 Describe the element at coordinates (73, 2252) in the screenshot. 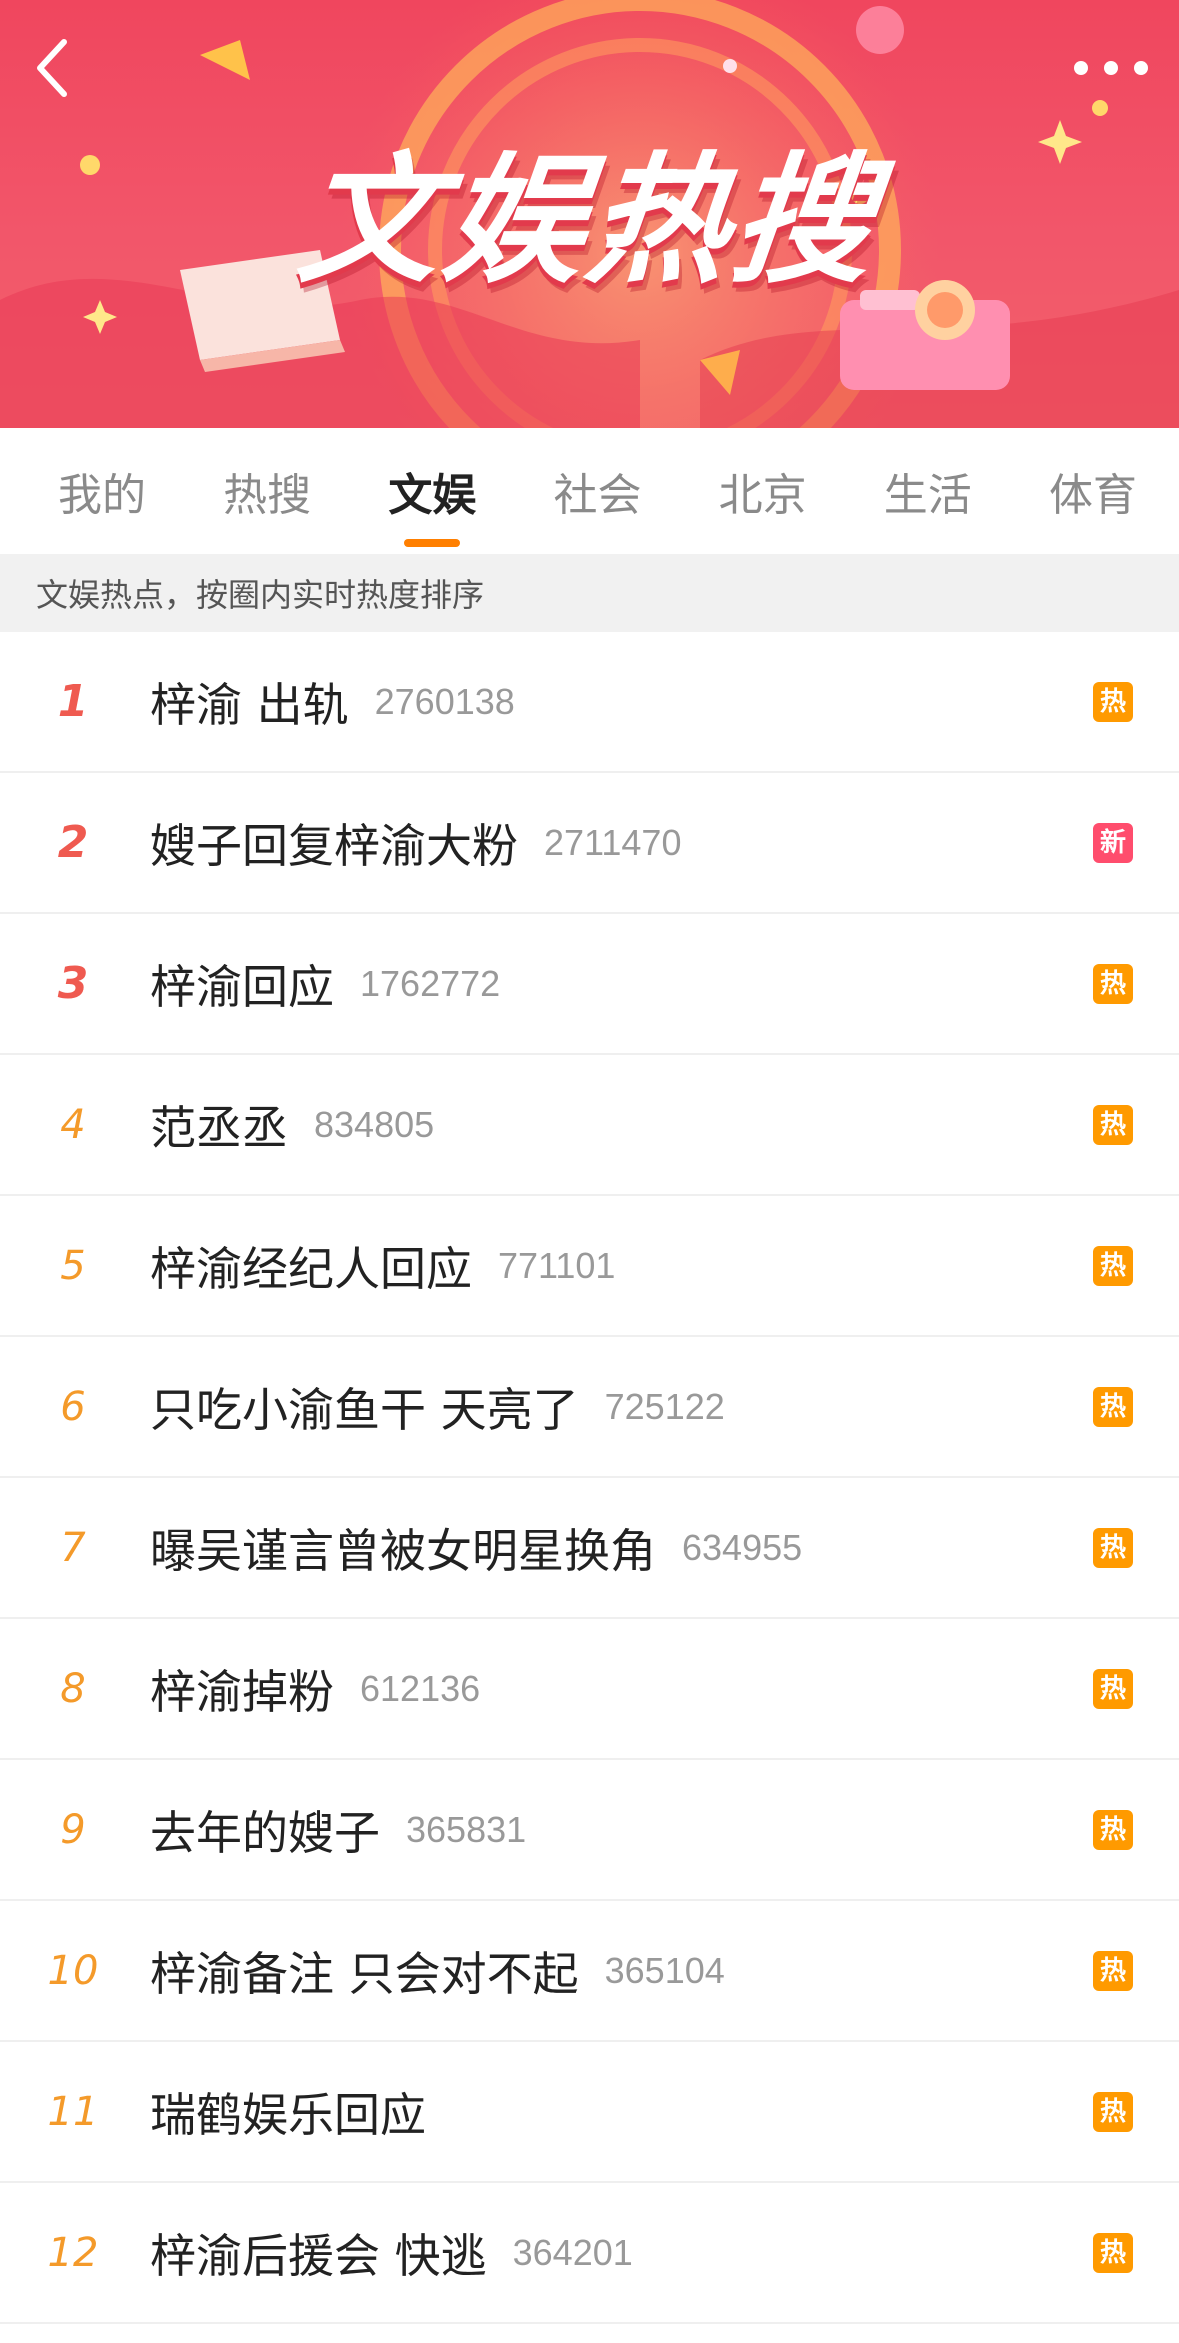

I see `rank-number: 12` at that location.